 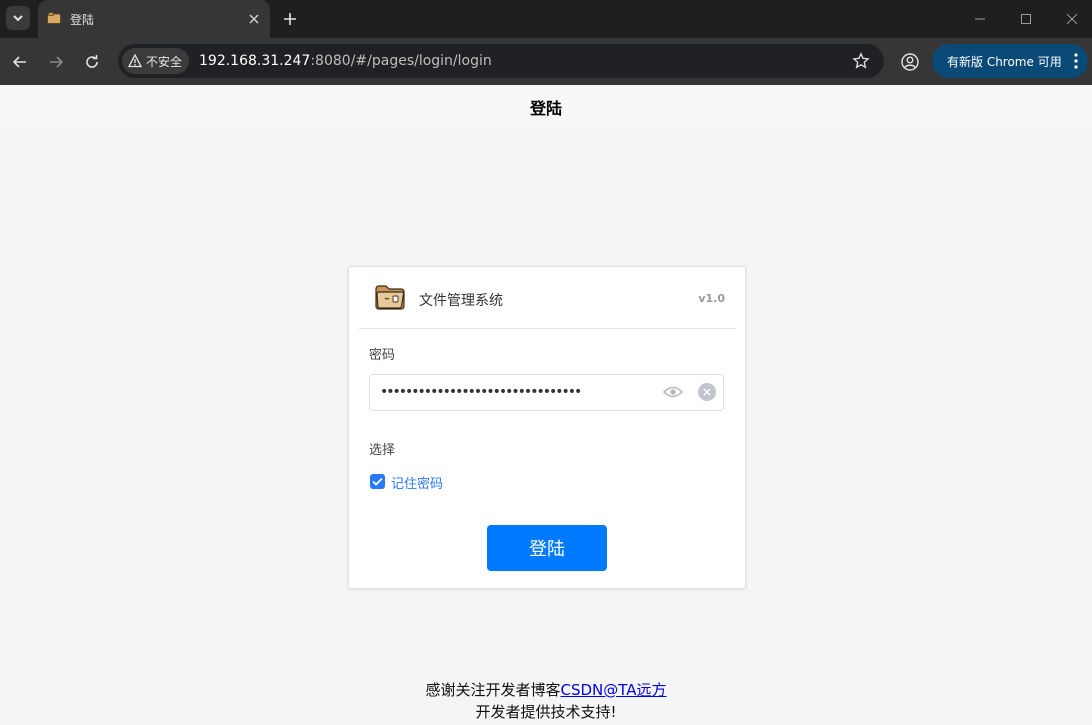 I want to click on footer-thanks-text: 感谢关注开发者博客, so click(x=493, y=690).